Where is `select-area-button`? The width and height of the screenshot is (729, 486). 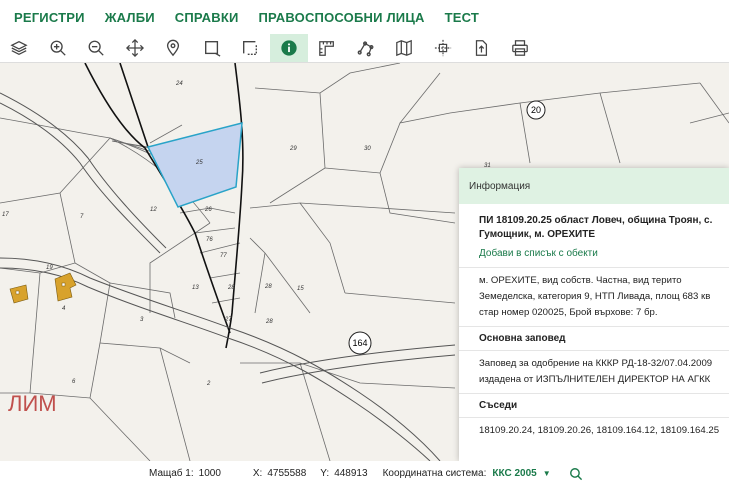
select-area-button is located at coordinates (250, 48).